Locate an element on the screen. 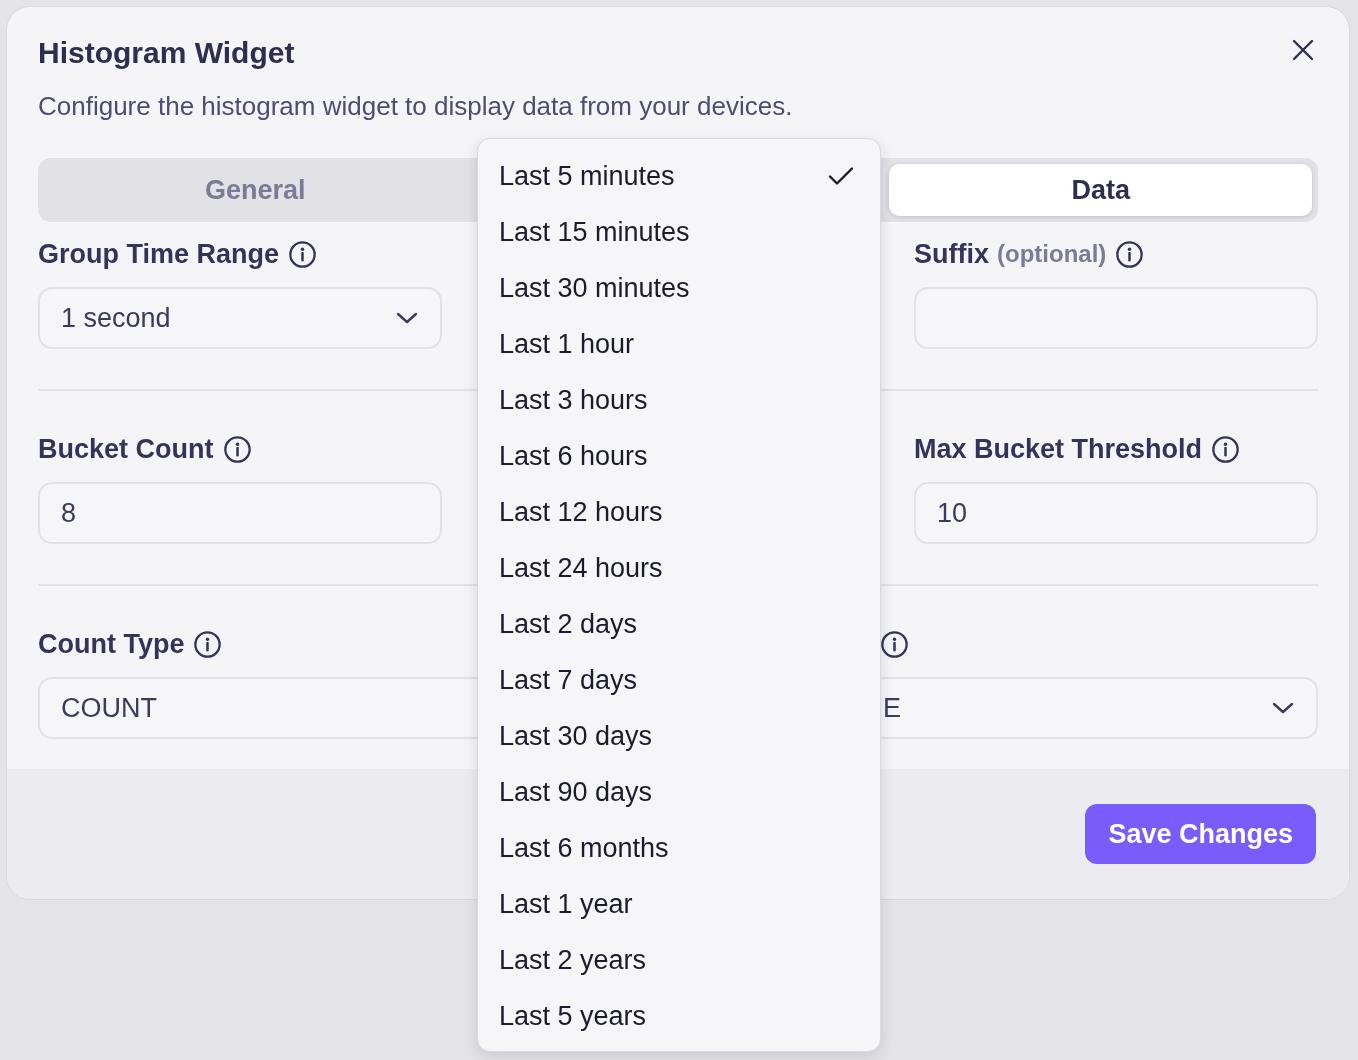  tab: Data is located at coordinates (1100, 190).